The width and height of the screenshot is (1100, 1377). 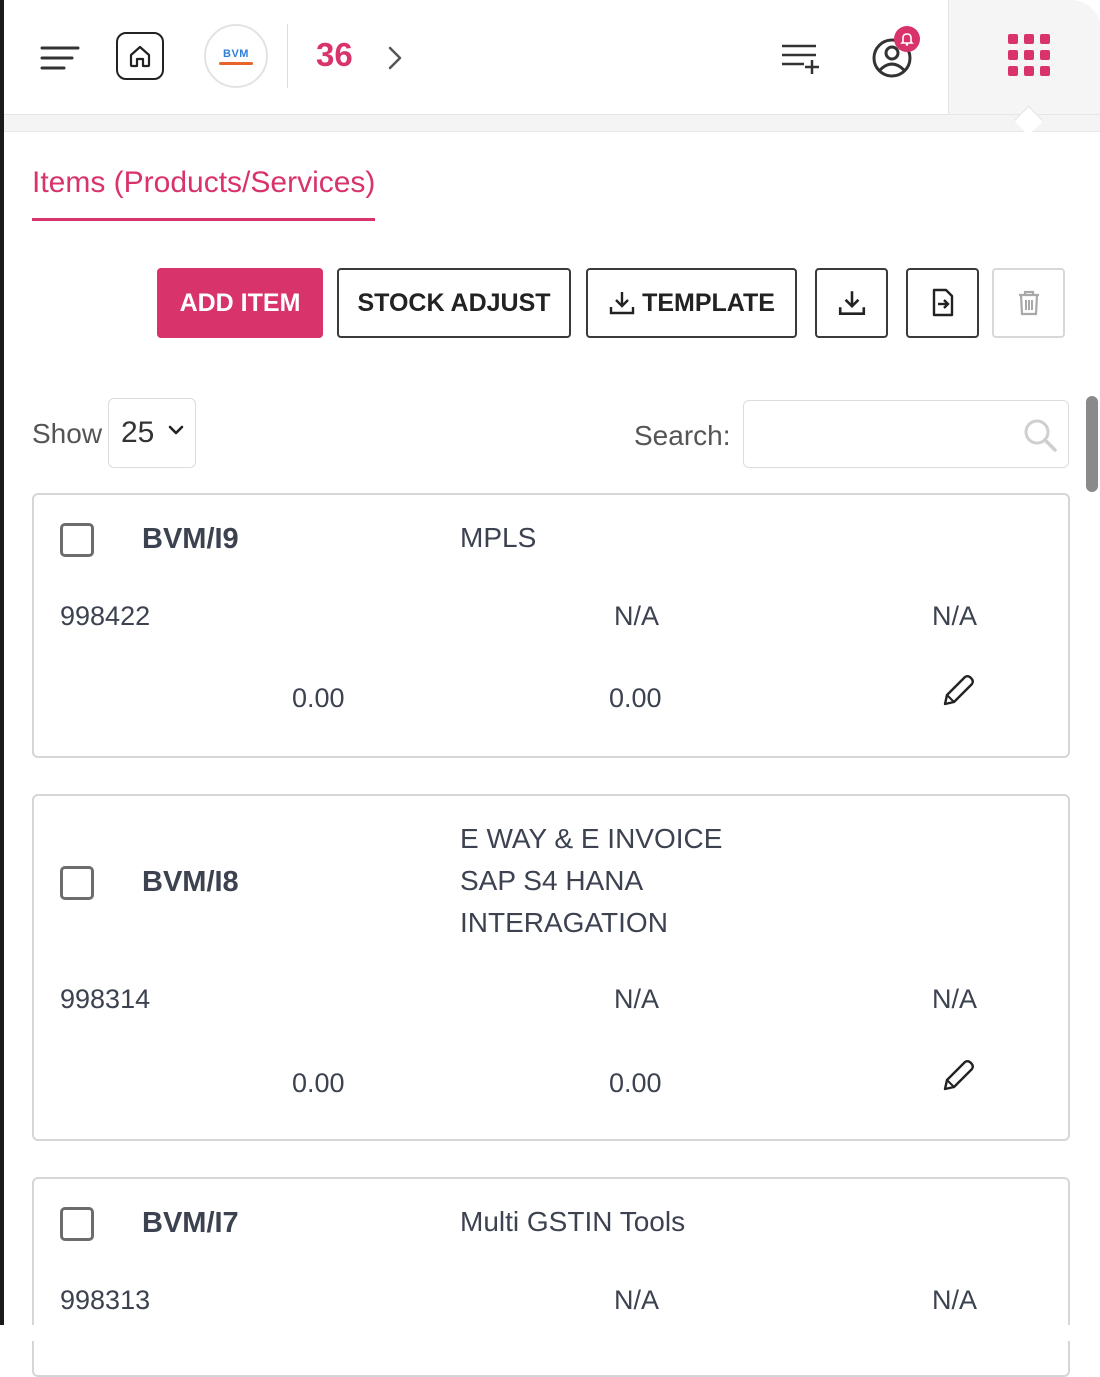 I want to click on show-label: Show, so click(x=67, y=433).